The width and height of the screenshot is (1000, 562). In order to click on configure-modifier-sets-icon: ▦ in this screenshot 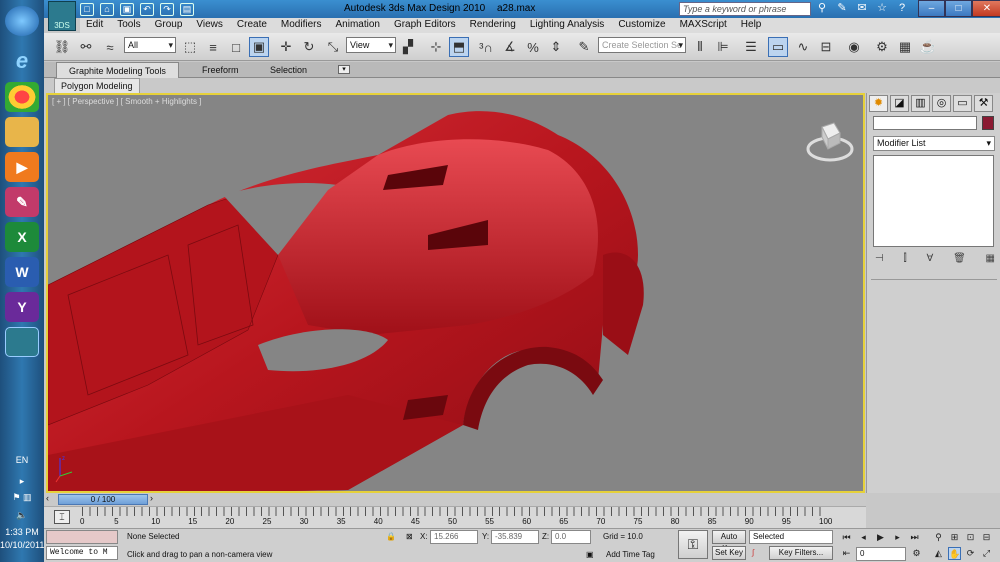, I will do `click(990, 258)`.